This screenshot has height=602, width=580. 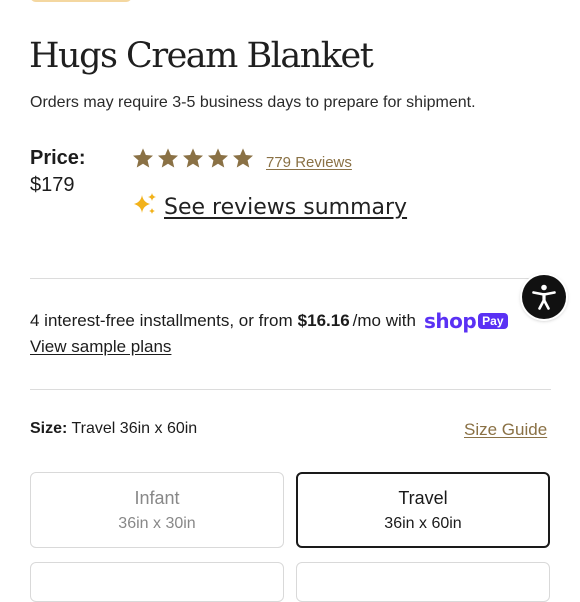 What do you see at coordinates (505, 430) in the screenshot?
I see `size-guide-link: Size Guide` at bounding box center [505, 430].